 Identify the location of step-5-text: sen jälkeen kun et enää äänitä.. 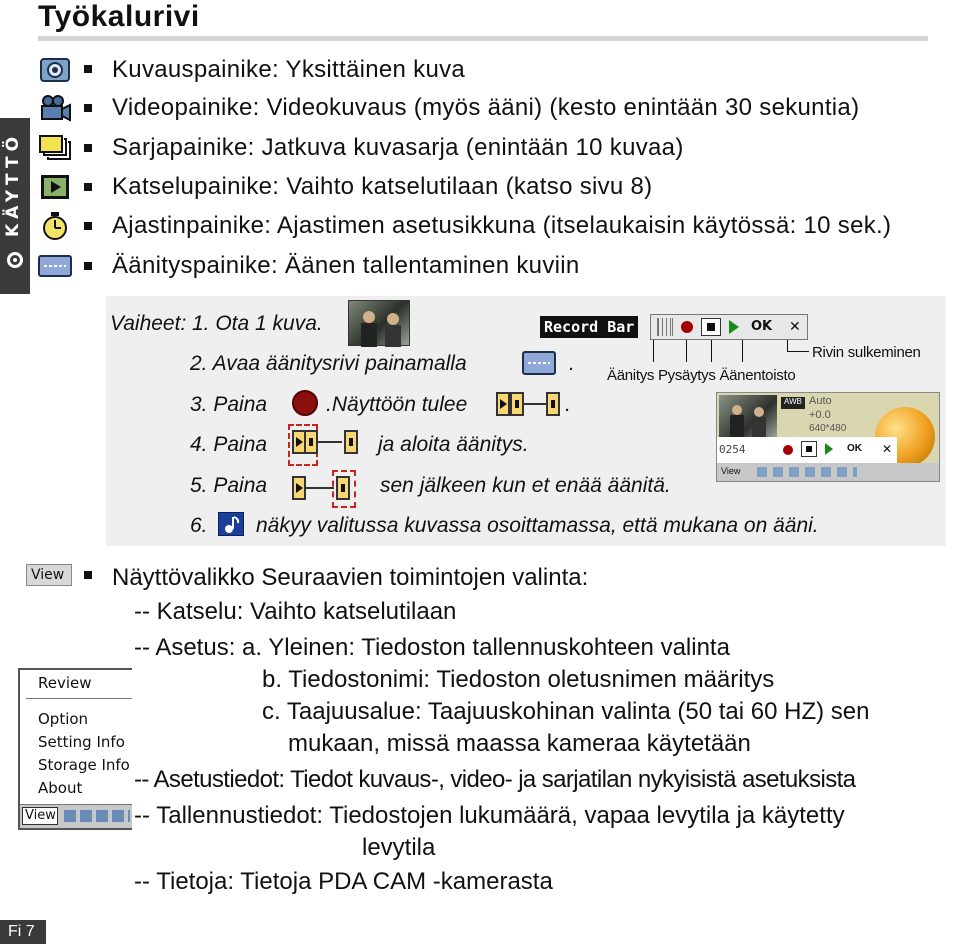
(525, 485).